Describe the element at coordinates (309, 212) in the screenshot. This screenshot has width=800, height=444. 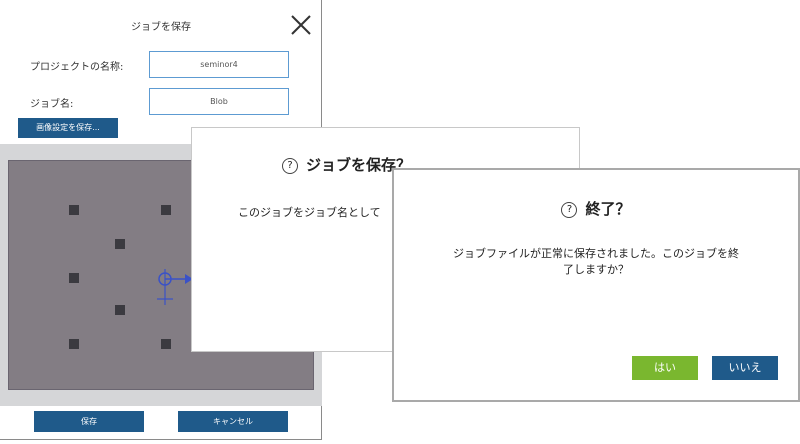
I see `confirm-message: このジョブをジョブ名として` at that location.